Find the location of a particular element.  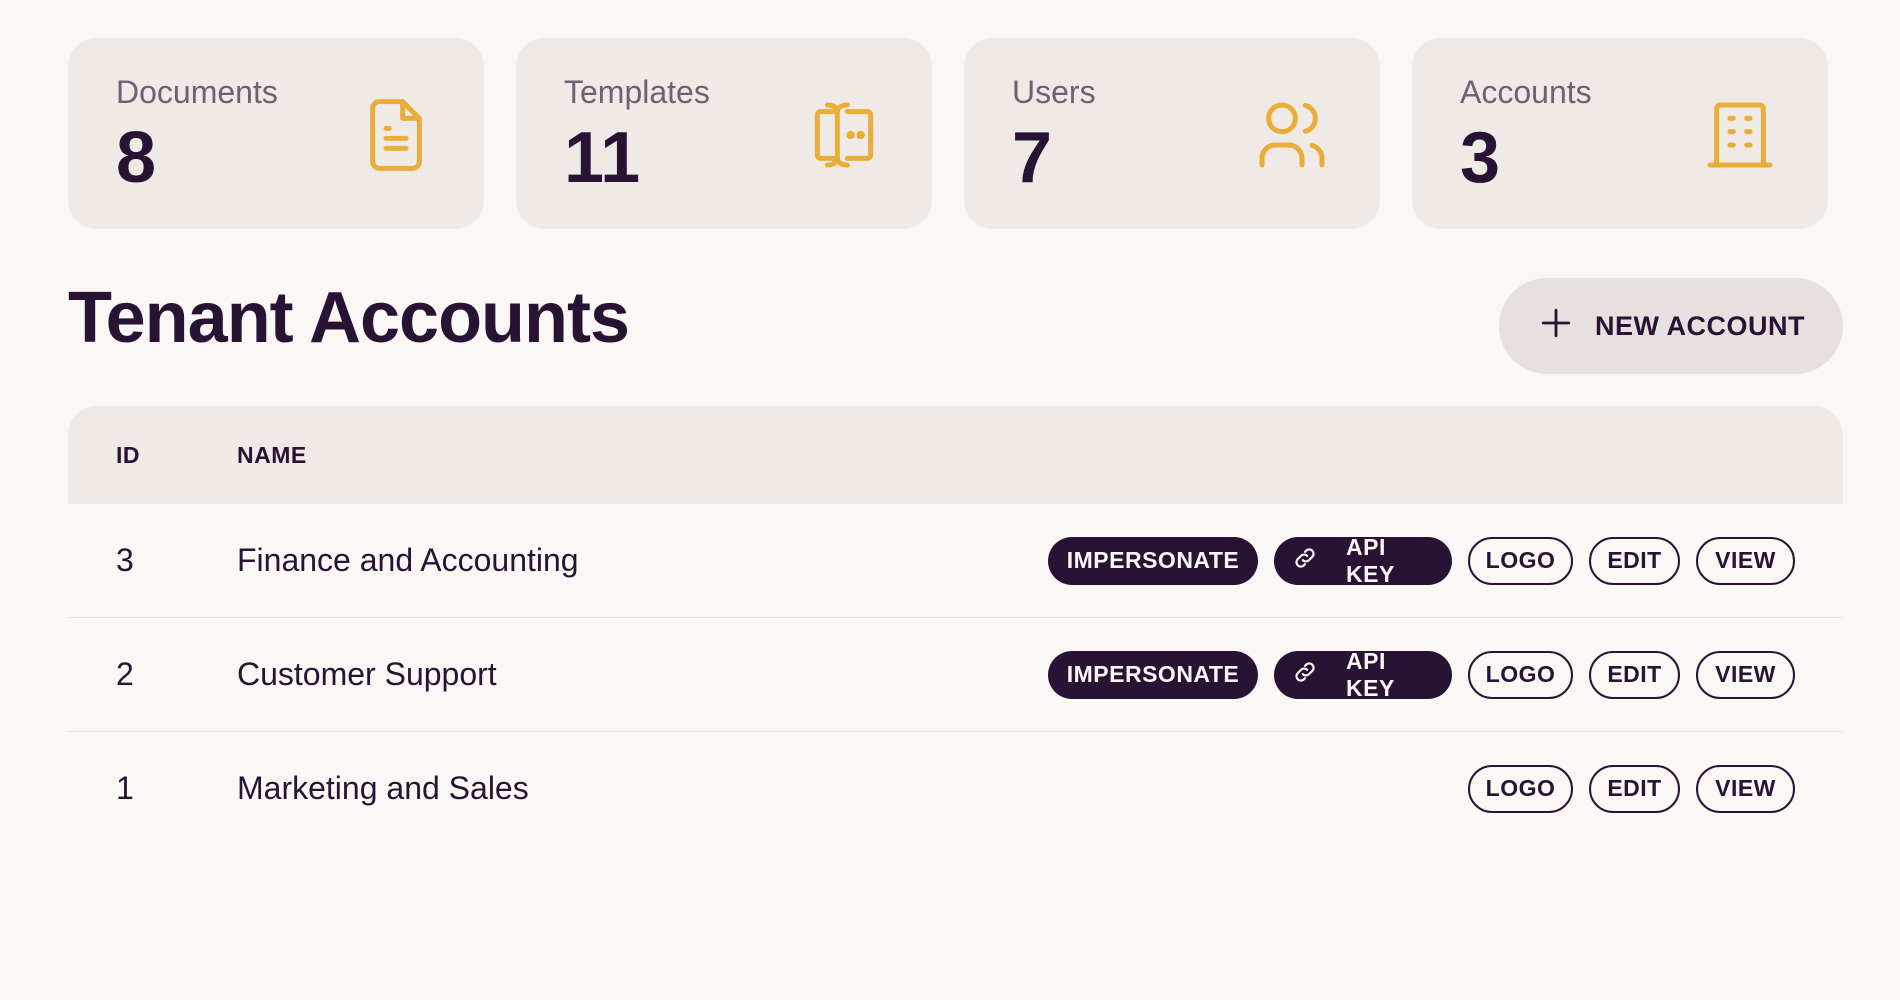

new-account-button: NEW ACCOUNT is located at coordinates (1671, 326).